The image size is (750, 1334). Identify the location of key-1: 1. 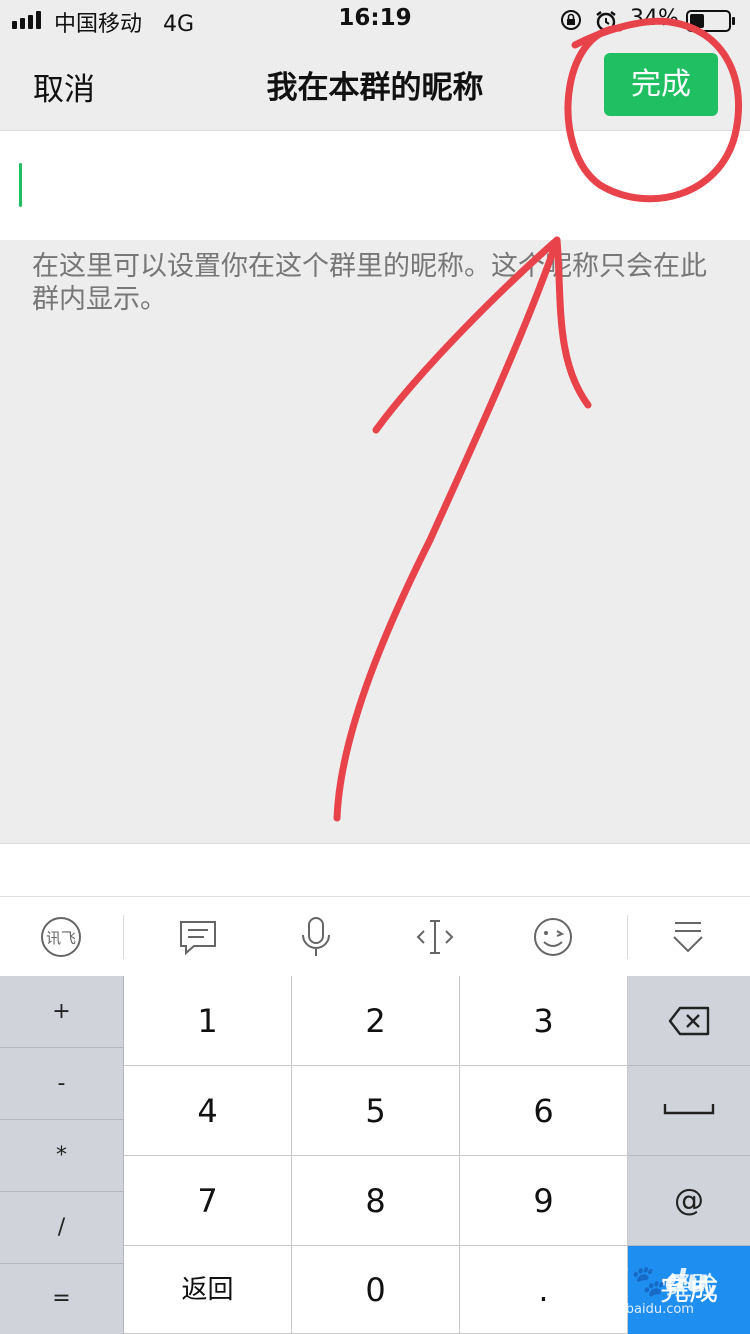
(208, 1021).